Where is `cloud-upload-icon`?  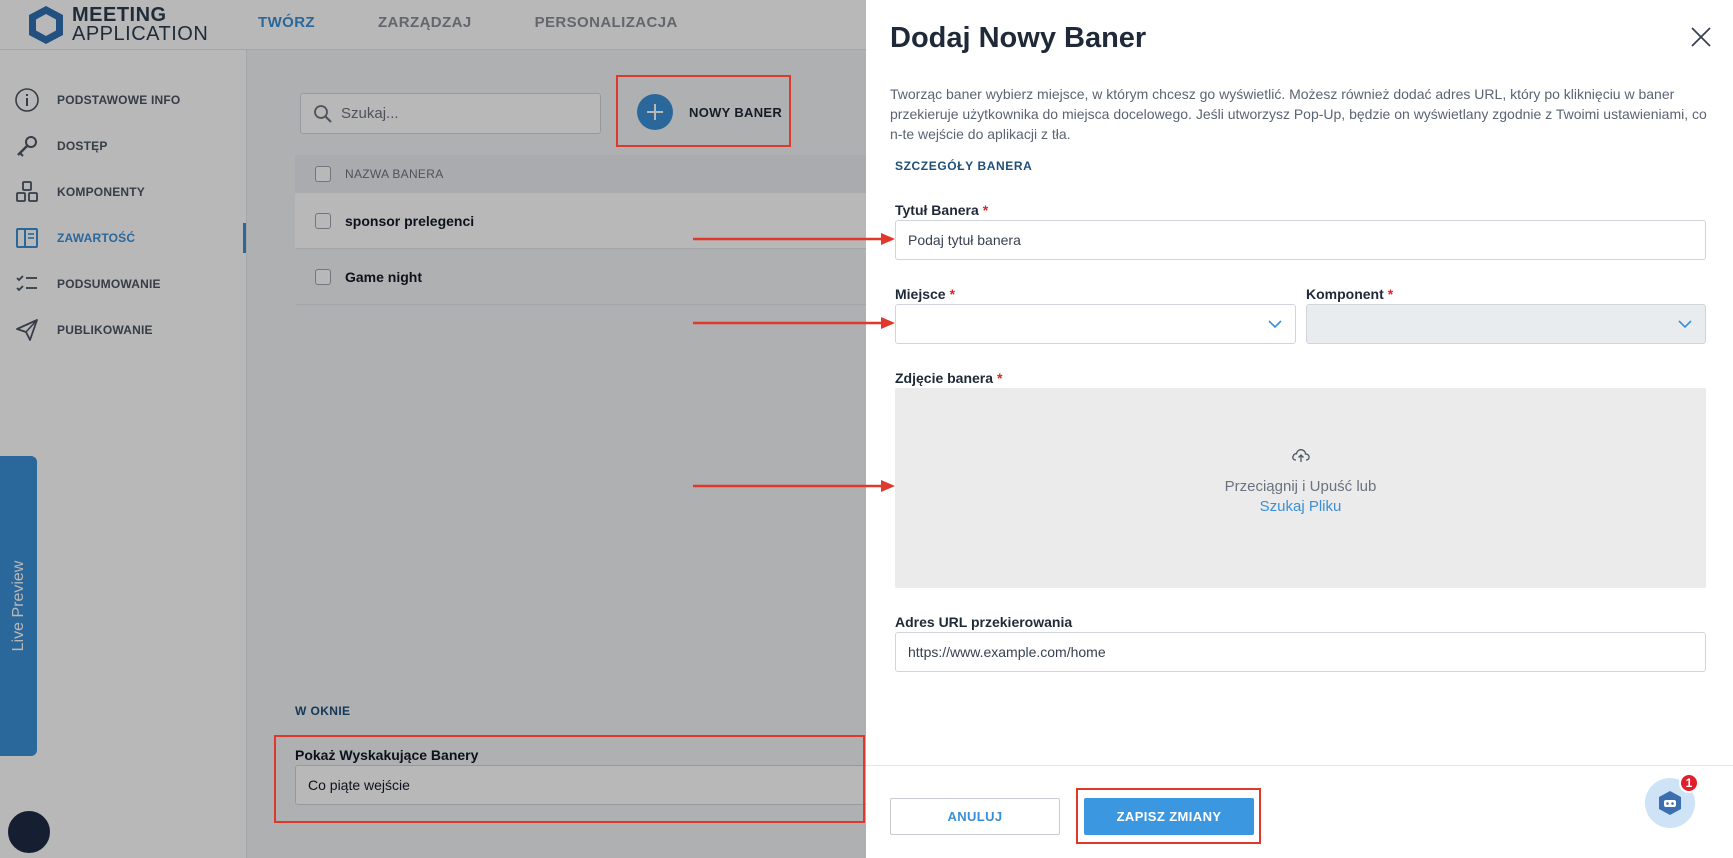
cloud-upload-icon is located at coordinates (1301, 455).